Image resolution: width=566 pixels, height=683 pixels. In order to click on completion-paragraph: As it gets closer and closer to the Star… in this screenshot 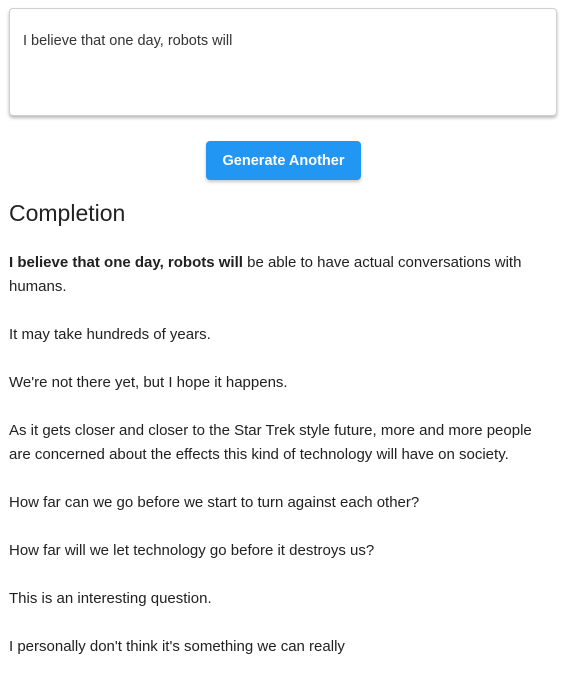, I will do `click(270, 442)`.